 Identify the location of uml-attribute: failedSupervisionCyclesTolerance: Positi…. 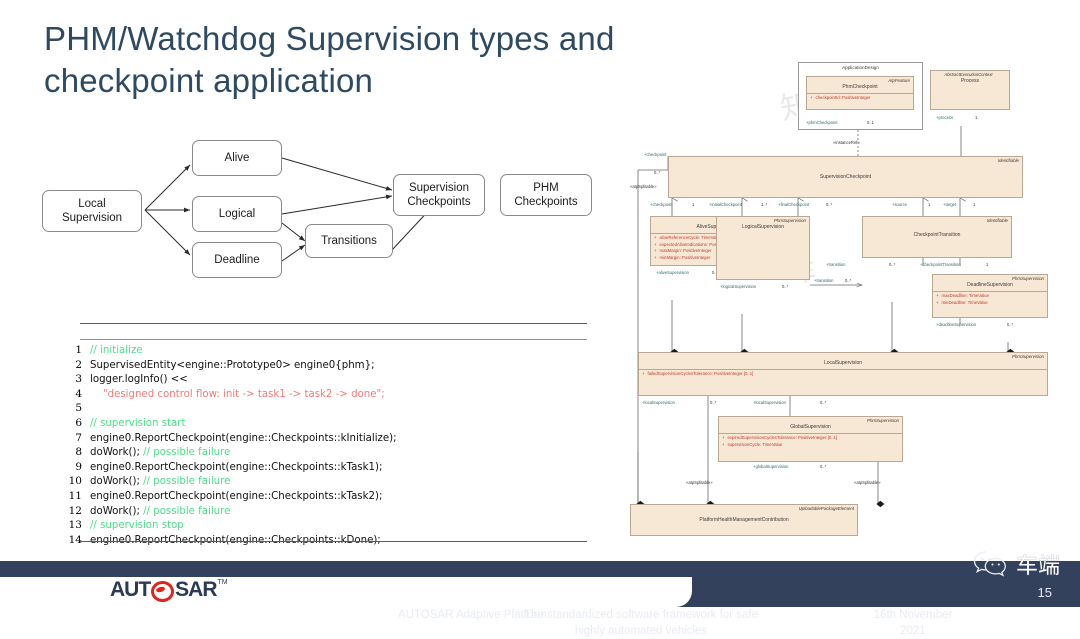
(843, 374).